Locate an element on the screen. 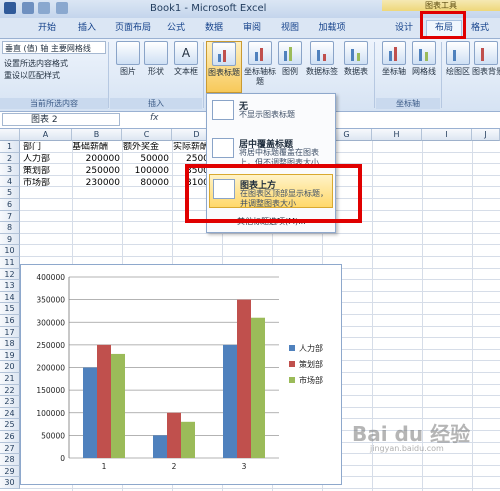 Image resolution: width=500 pixels, height=491 pixels. legend-button: 图例 is located at coordinates (290, 67).